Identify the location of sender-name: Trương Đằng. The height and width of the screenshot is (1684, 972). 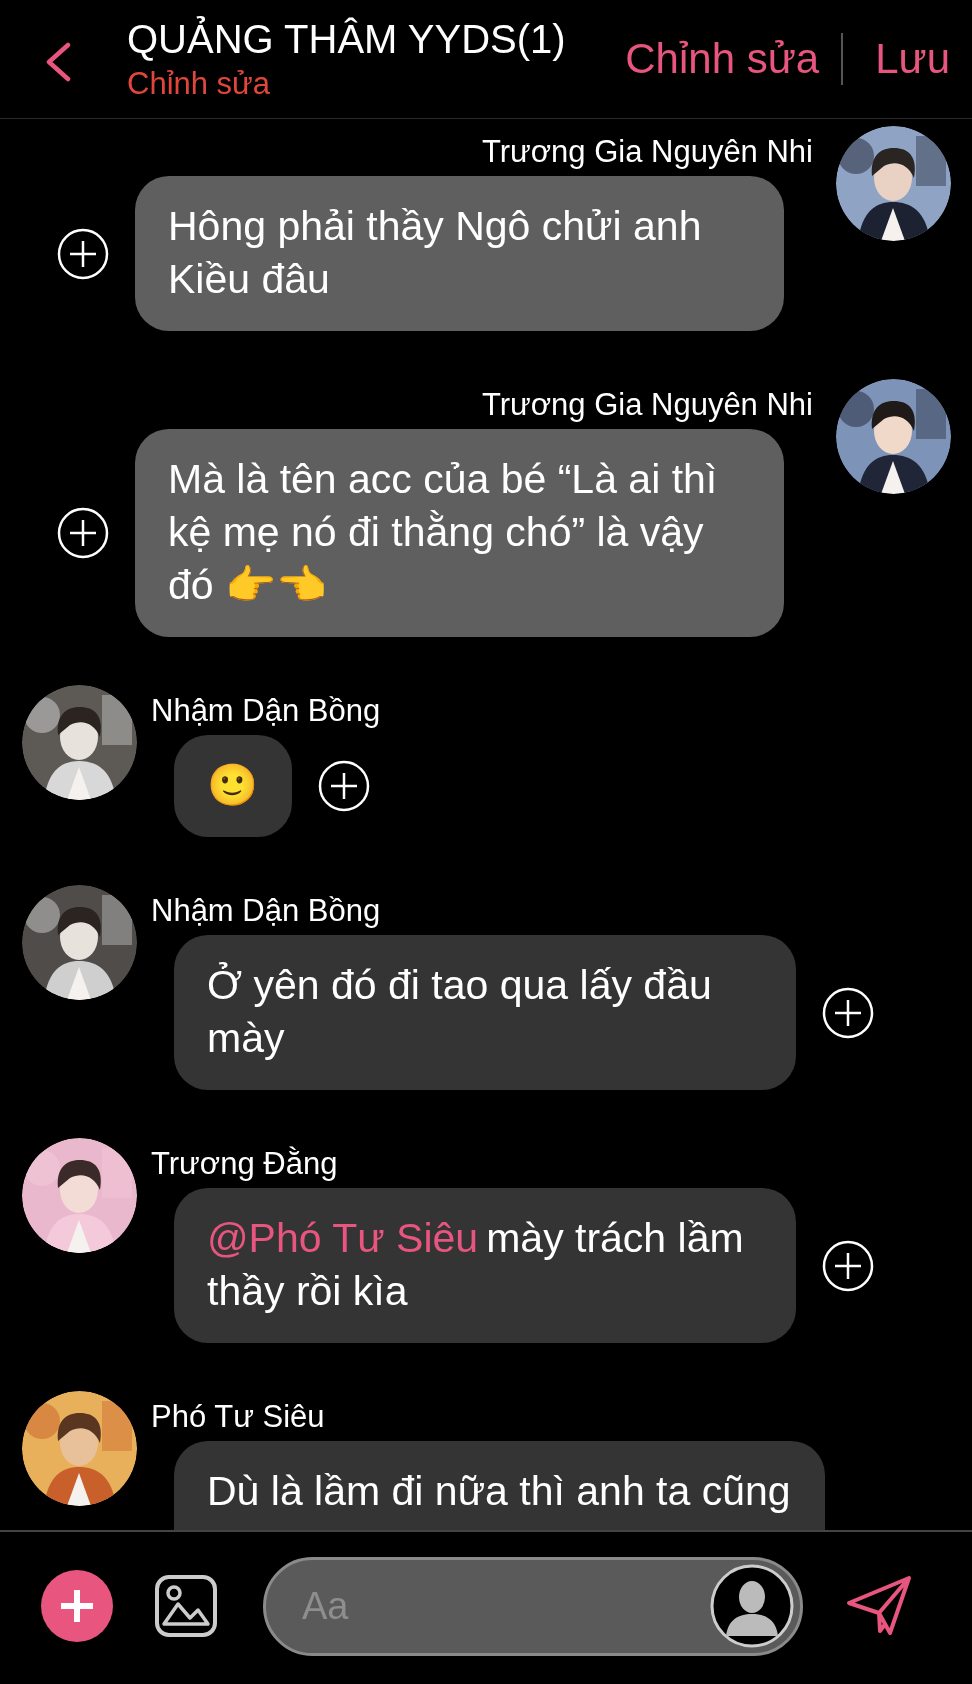
(244, 1164).